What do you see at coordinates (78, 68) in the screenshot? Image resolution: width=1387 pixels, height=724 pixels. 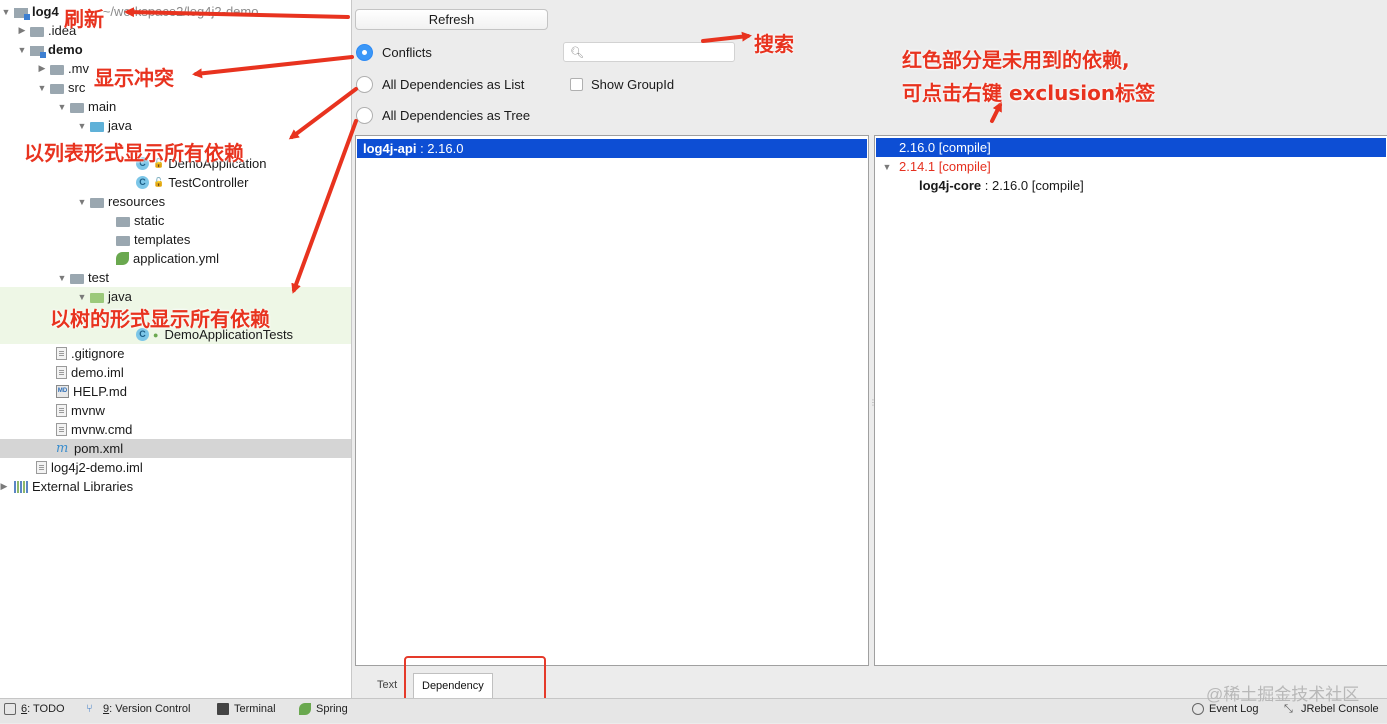 I see `tree-item-label: .mv` at bounding box center [78, 68].